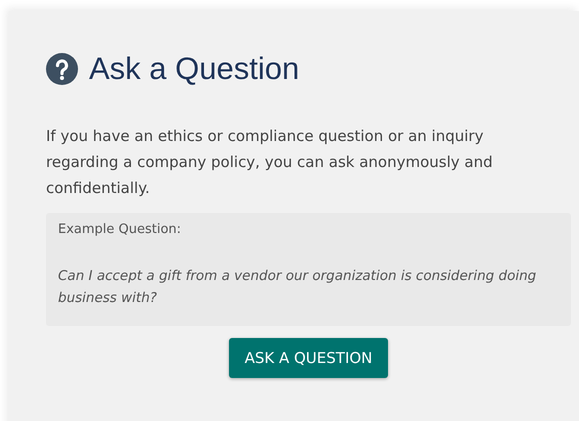 The image size is (579, 421). I want to click on example-label: Example Question:, so click(120, 229).